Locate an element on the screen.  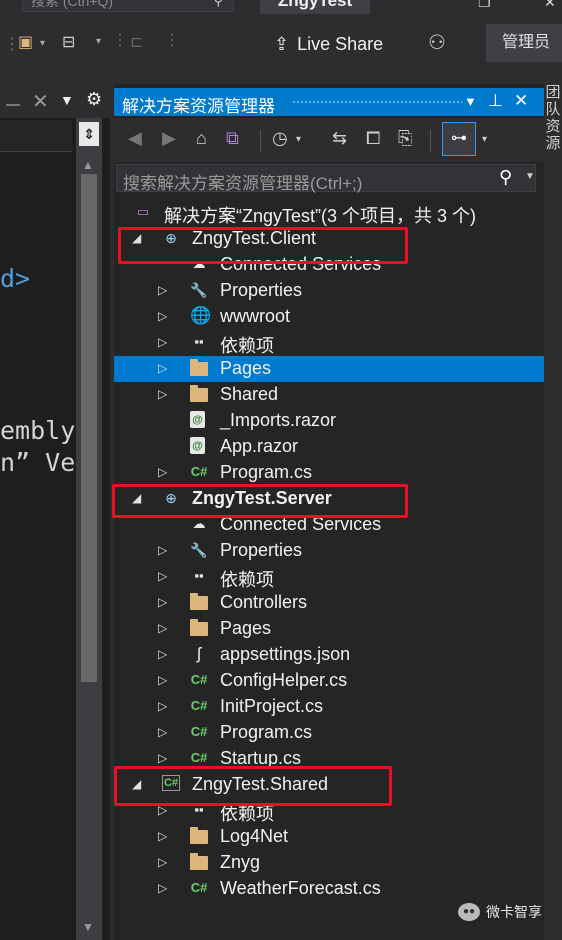
tree-item-label: Controllers is located at coordinates (264, 602).